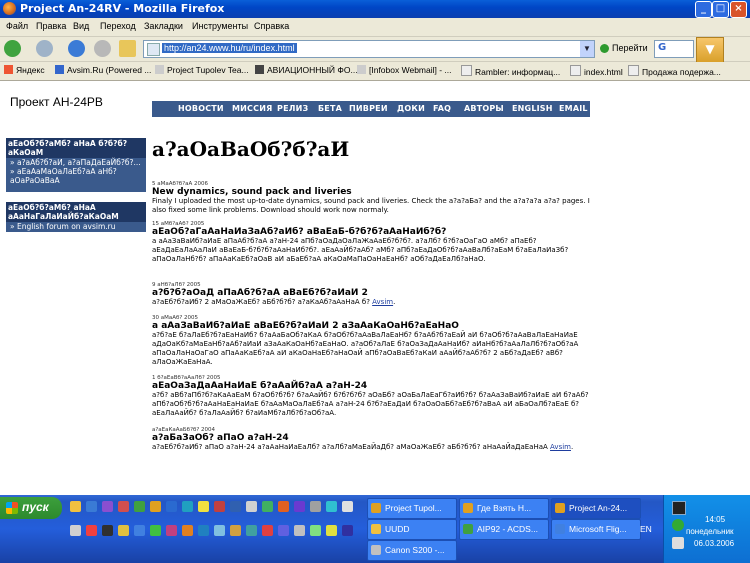 The height and width of the screenshot is (563, 750). What do you see at coordinates (646, 529) in the screenshot?
I see `language-indicator: EN` at bounding box center [646, 529].